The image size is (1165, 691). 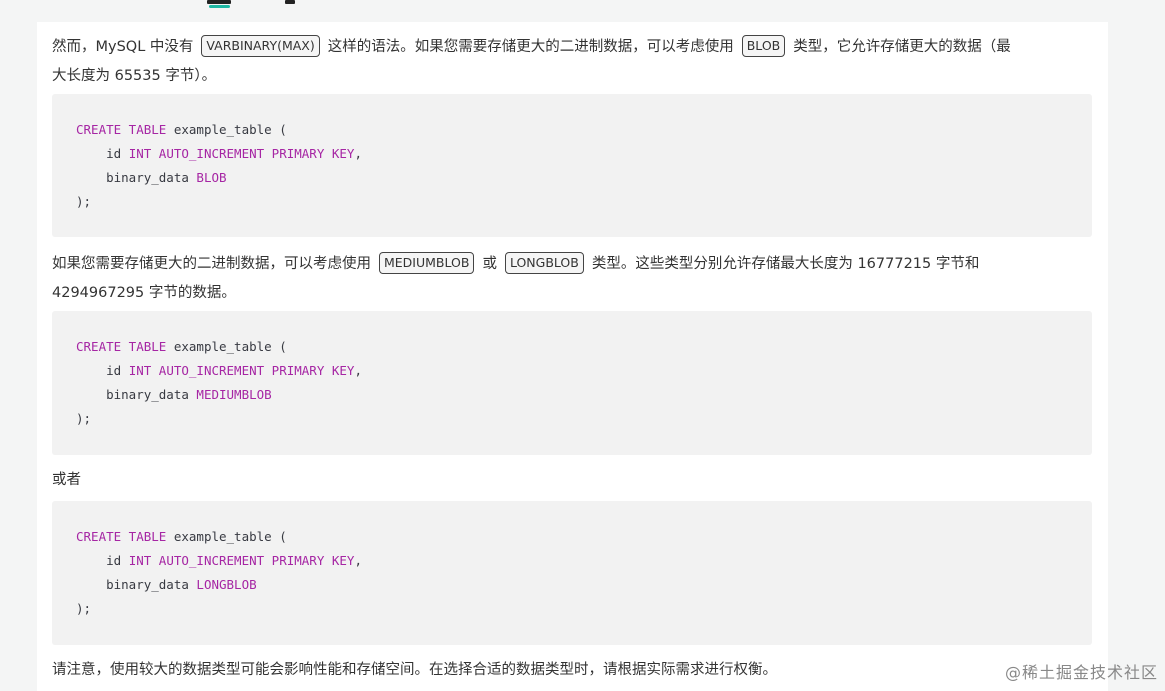 What do you see at coordinates (1081, 672) in the screenshot?
I see `site-watermark: @稀土掘金技术社区` at bounding box center [1081, 672].